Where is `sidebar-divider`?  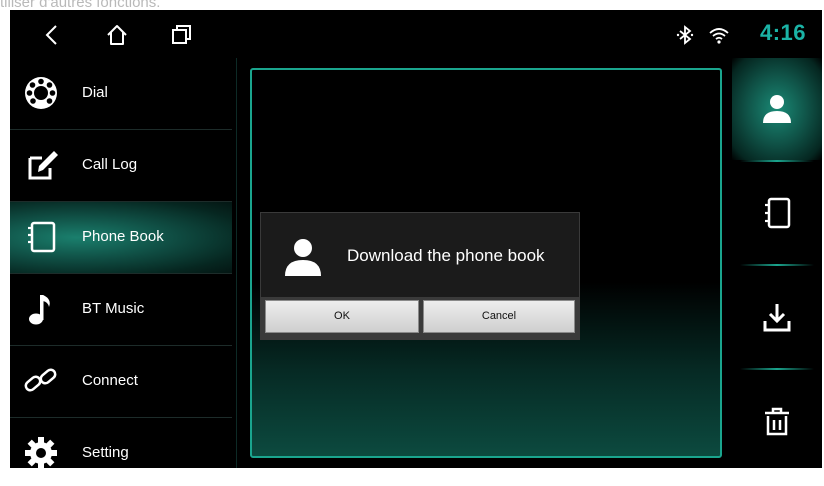 sidebar-divider is located at coordinates (236, 263).